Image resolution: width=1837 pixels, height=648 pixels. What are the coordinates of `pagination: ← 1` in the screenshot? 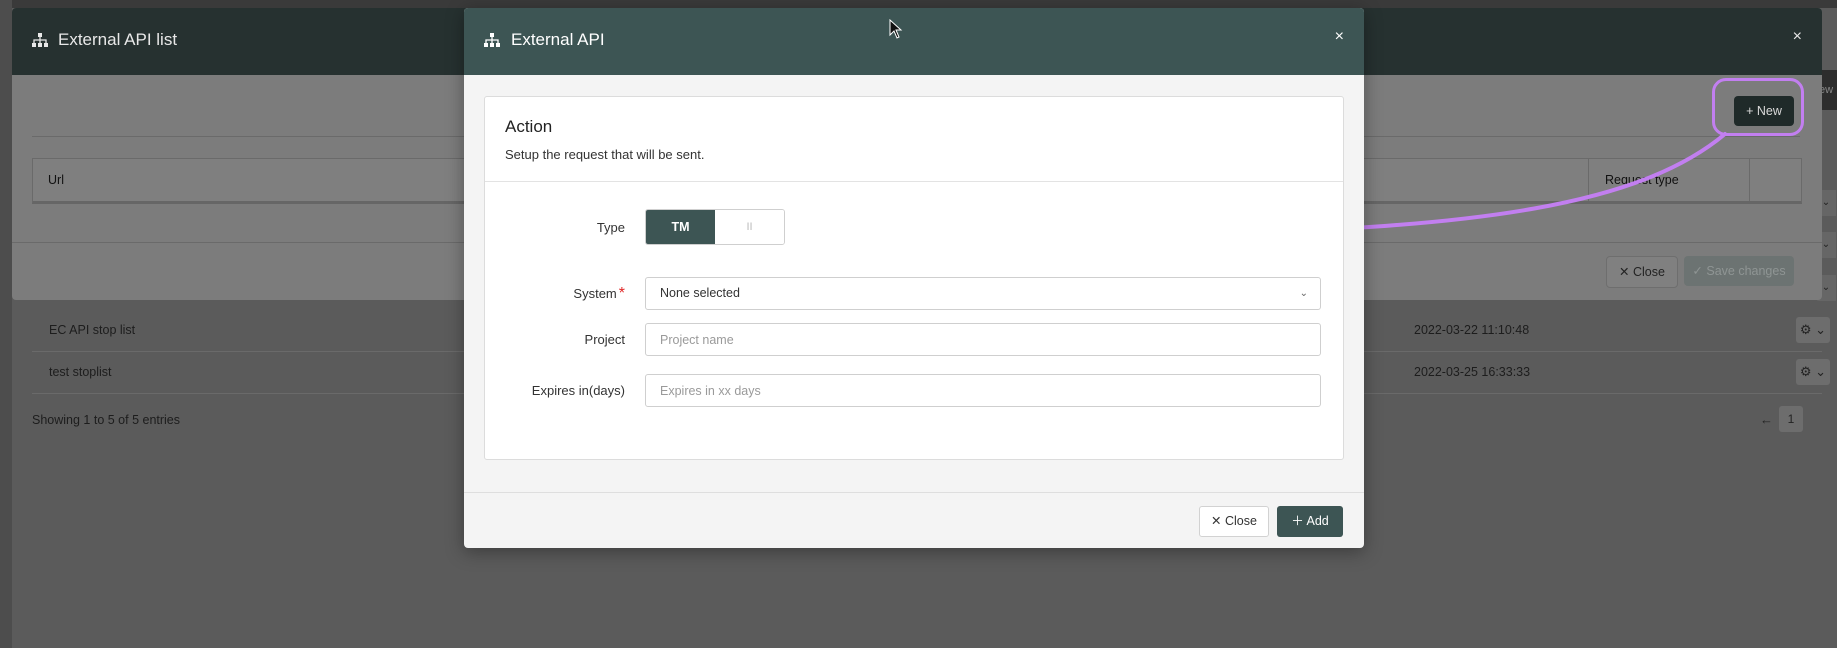 It's located at (1781, 419).